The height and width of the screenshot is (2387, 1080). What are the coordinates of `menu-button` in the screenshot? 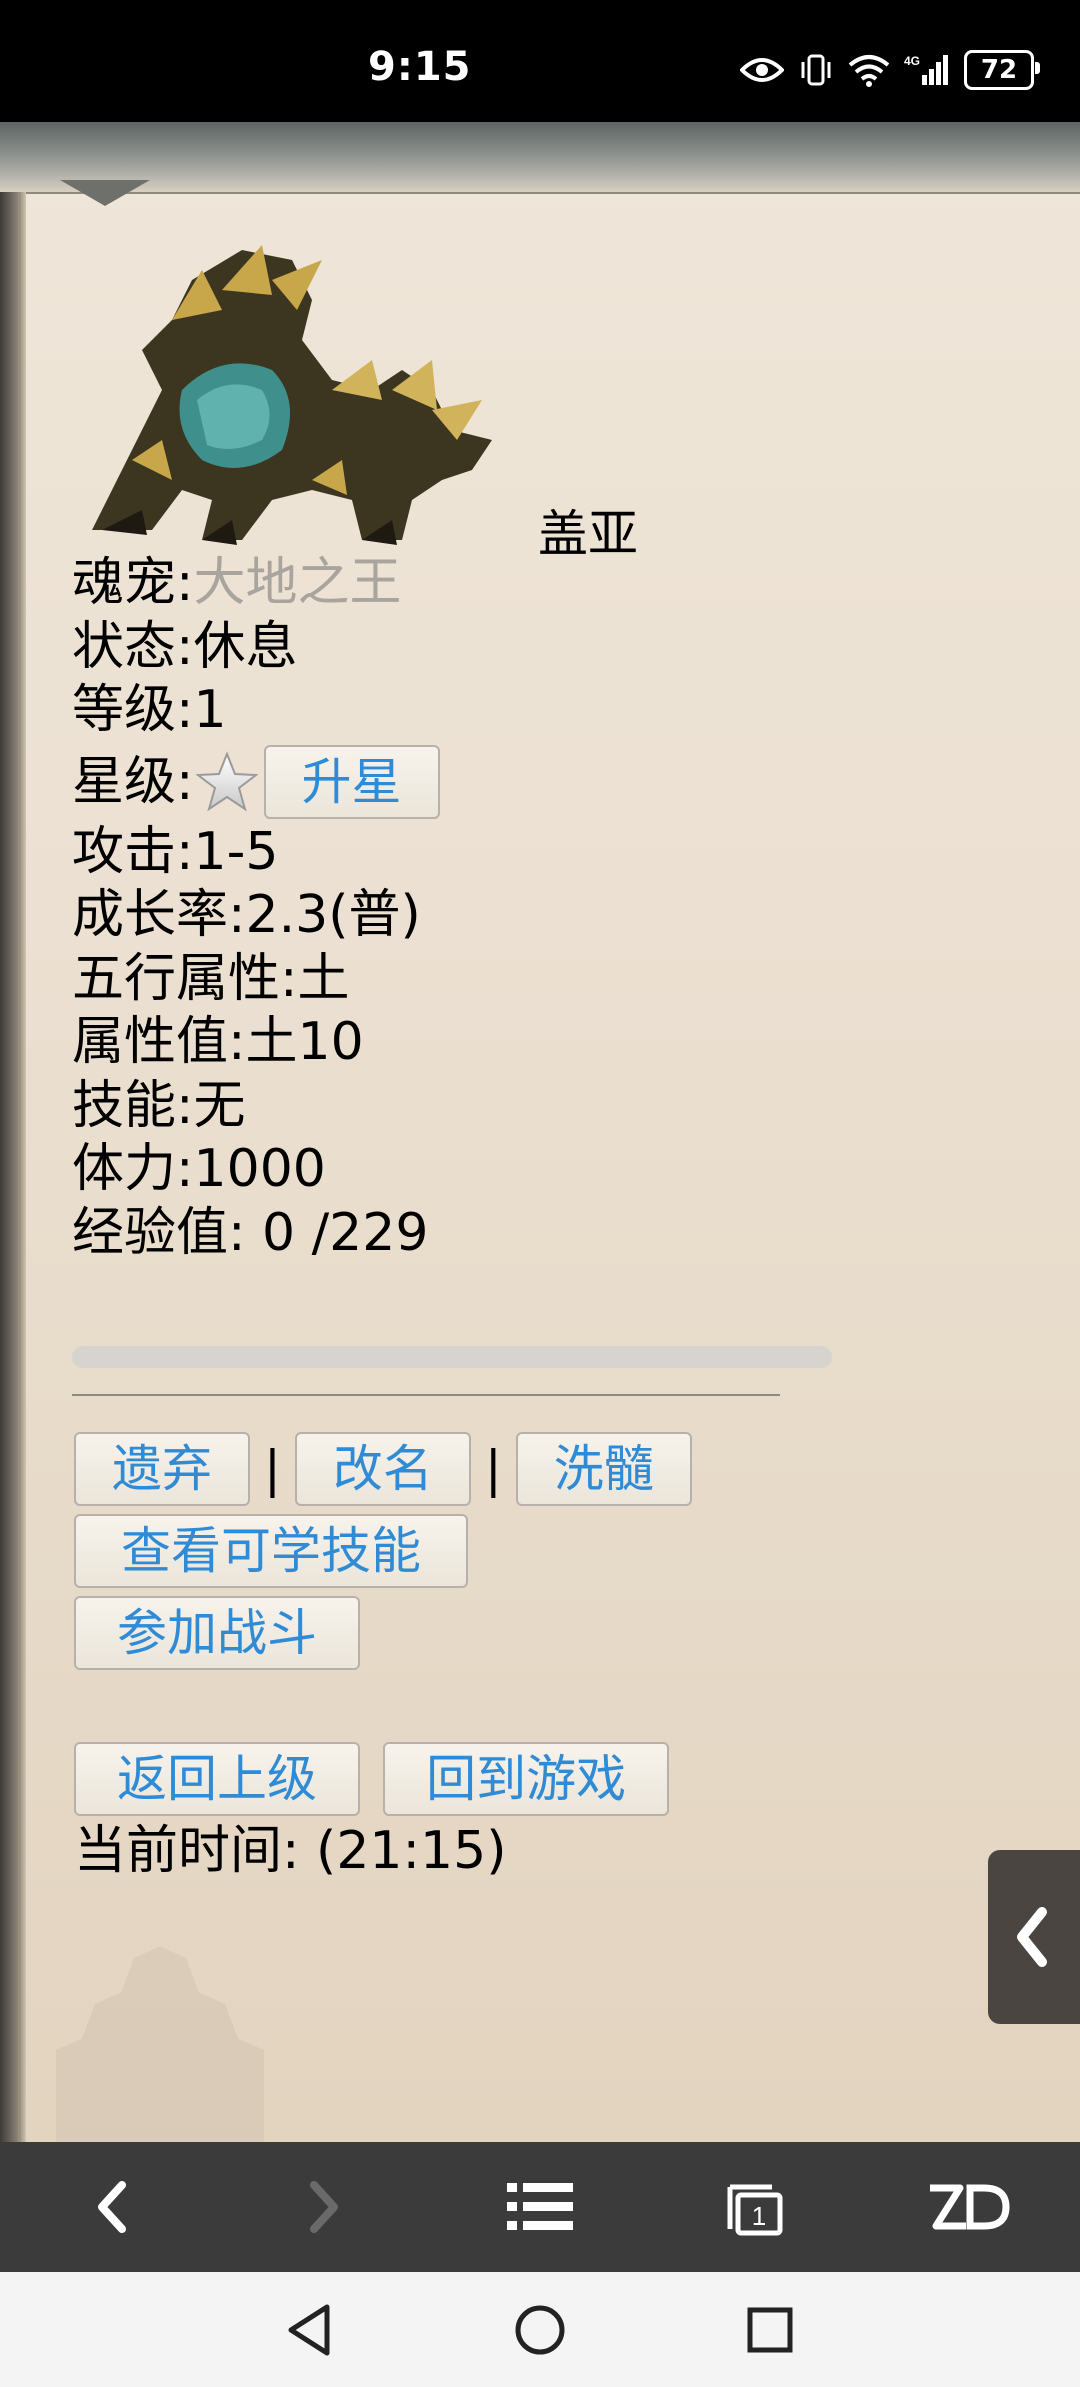 It's located at (540, 2207).